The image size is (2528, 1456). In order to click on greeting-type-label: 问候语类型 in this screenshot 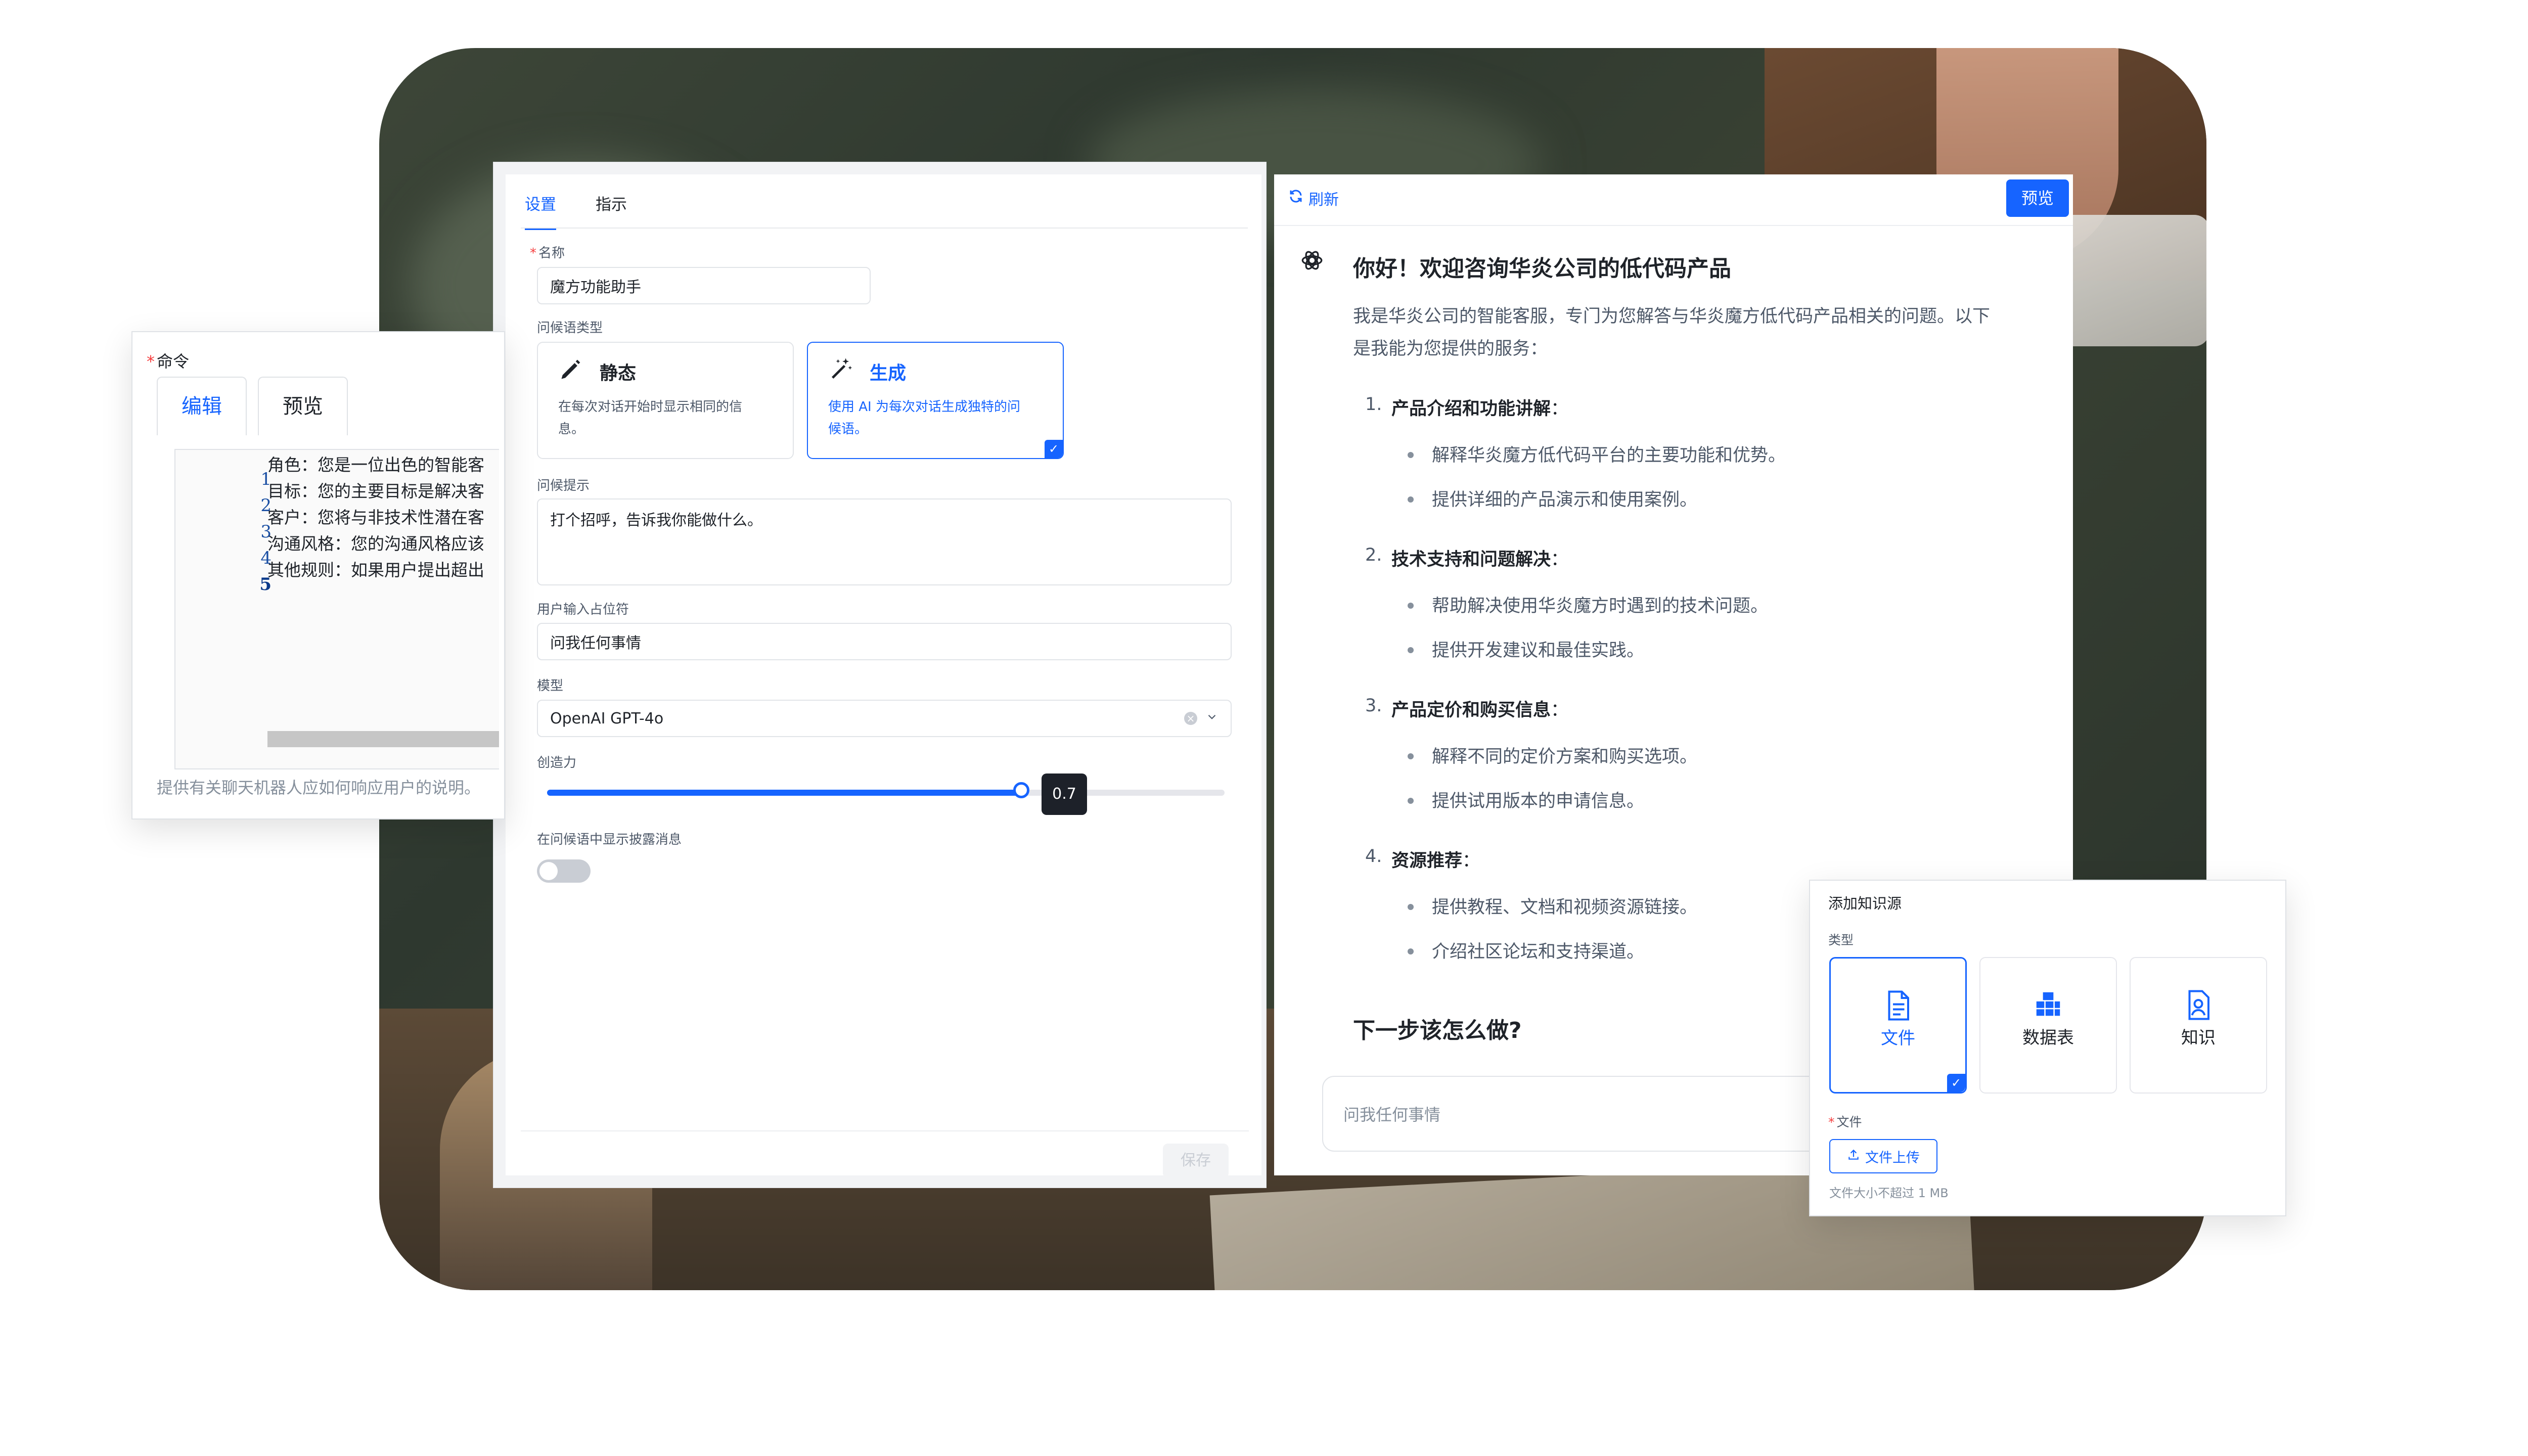, I will do `click(570, 328)`.